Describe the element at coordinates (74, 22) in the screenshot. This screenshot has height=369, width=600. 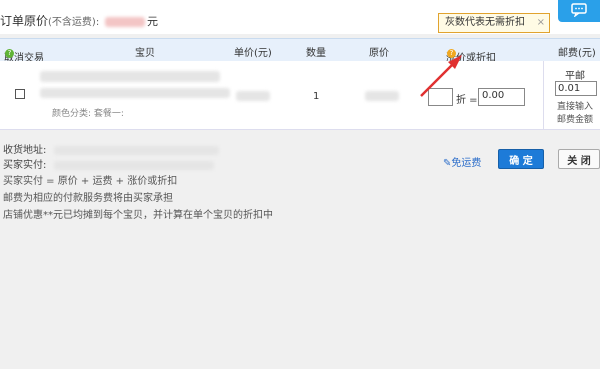
I see `title-note: (不含运费):` at that location.